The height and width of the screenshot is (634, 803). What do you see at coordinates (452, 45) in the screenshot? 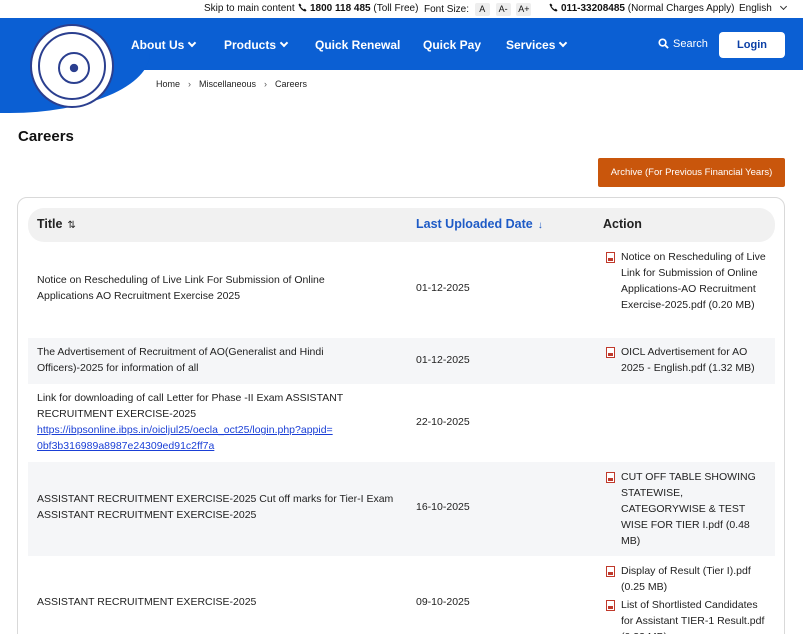
I see `nav-quick-pay: Quick Pay` at bounding box center [452, 45].